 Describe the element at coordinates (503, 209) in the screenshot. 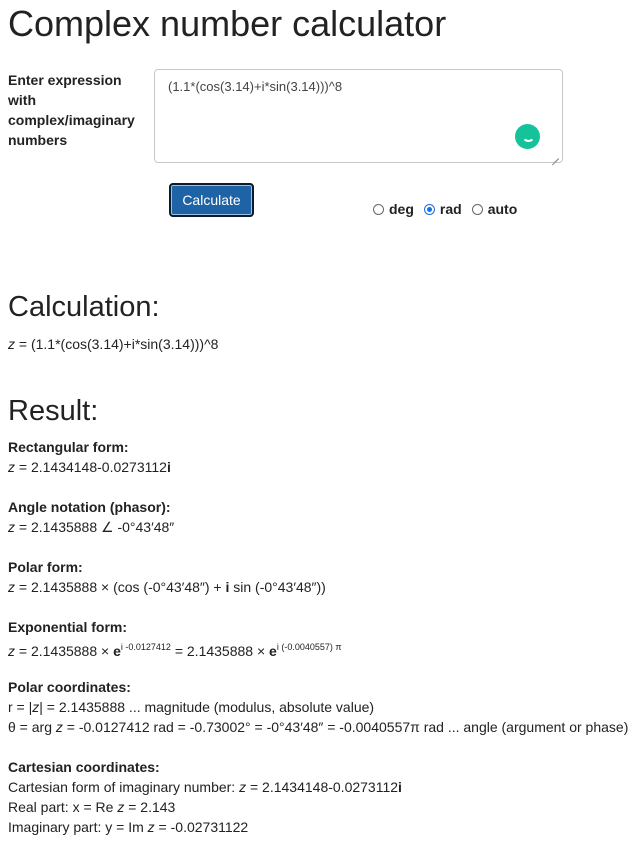

I see `radio-auto-label: auto` at that location.